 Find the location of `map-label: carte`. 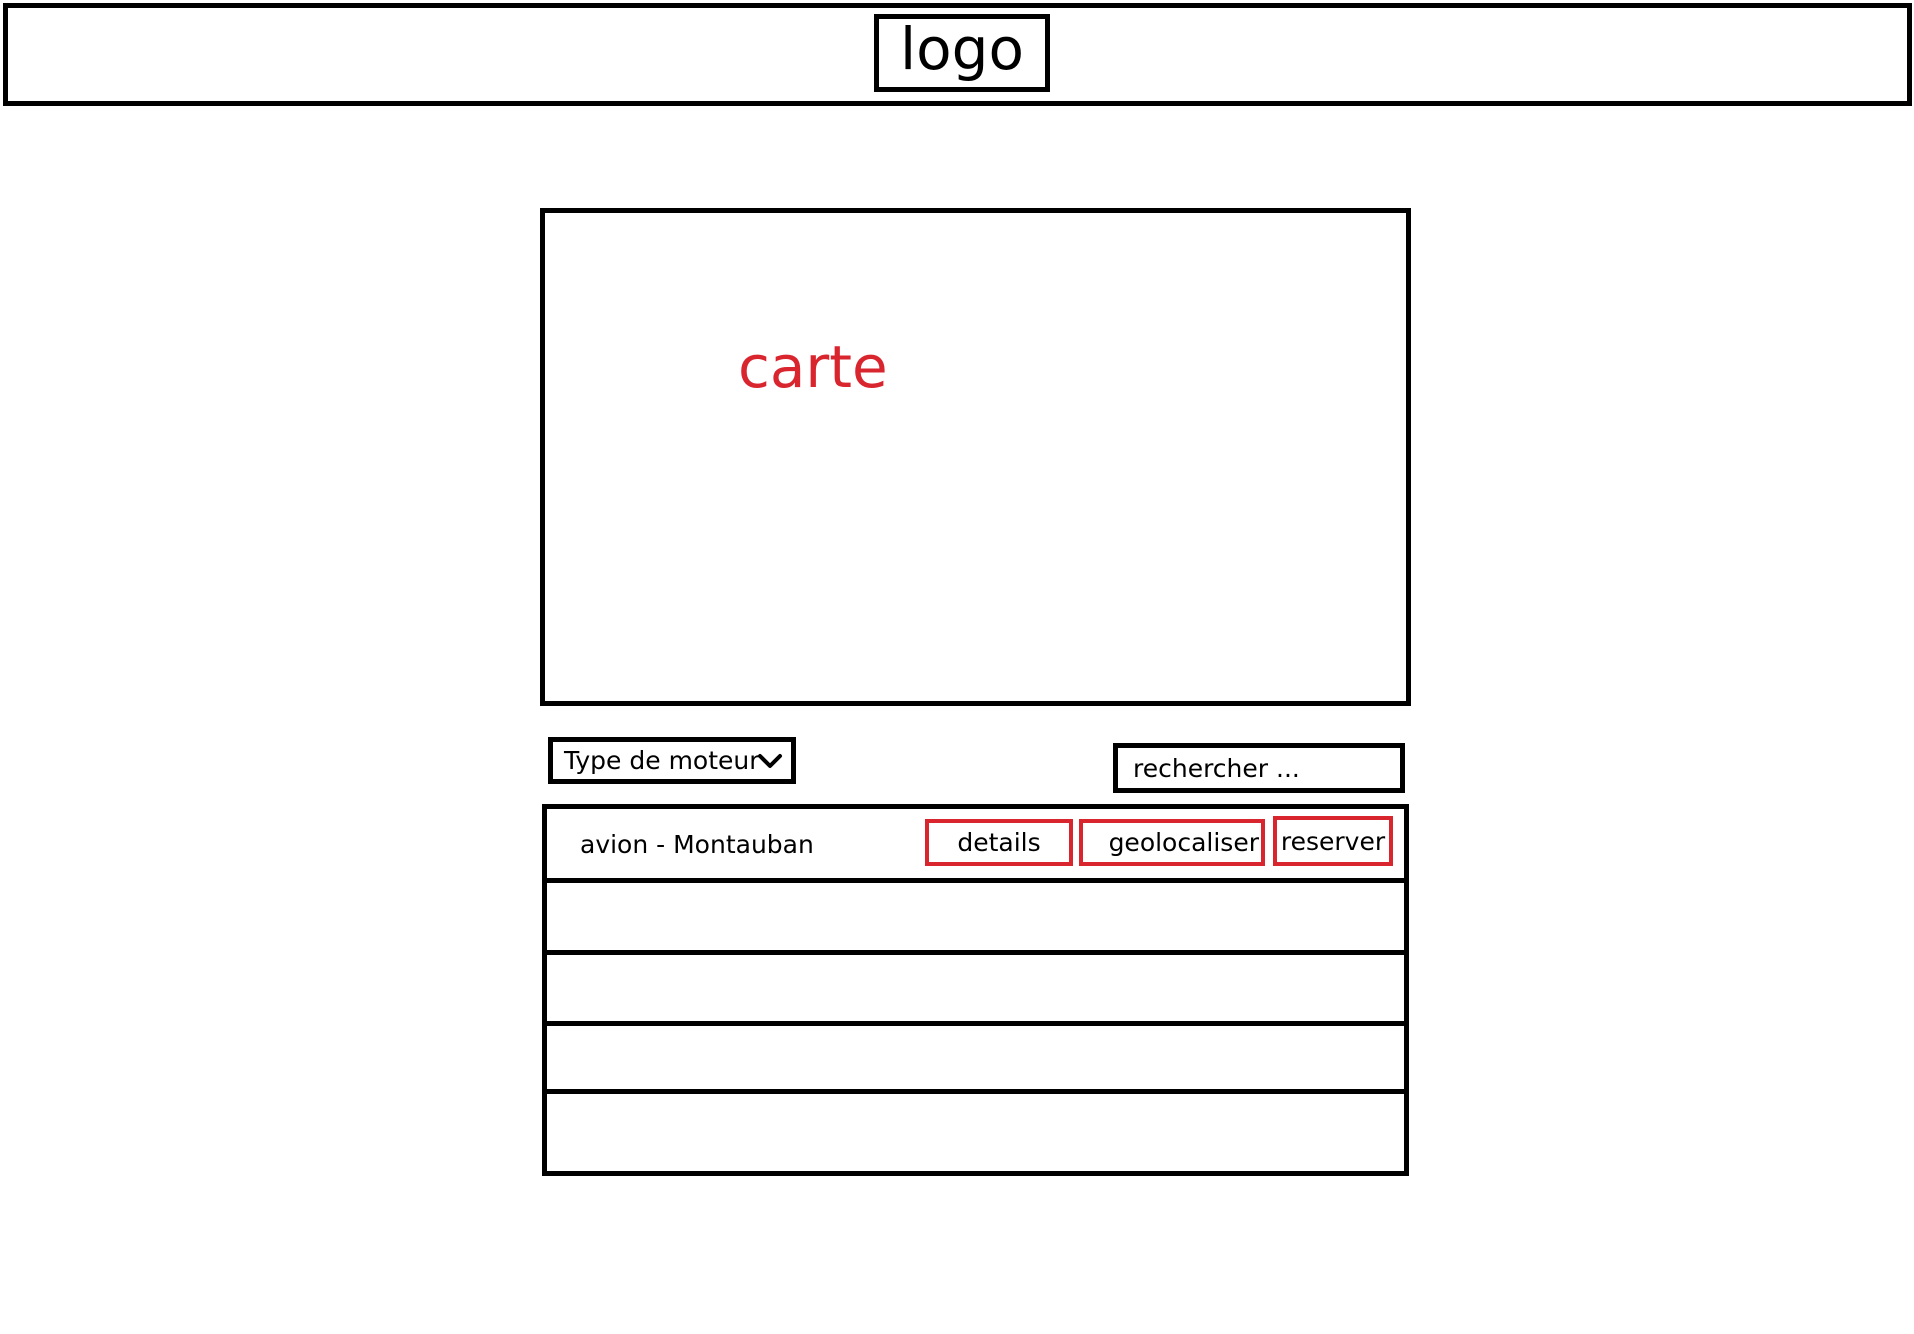

map-label: carte is located at coordinates (813, 367).